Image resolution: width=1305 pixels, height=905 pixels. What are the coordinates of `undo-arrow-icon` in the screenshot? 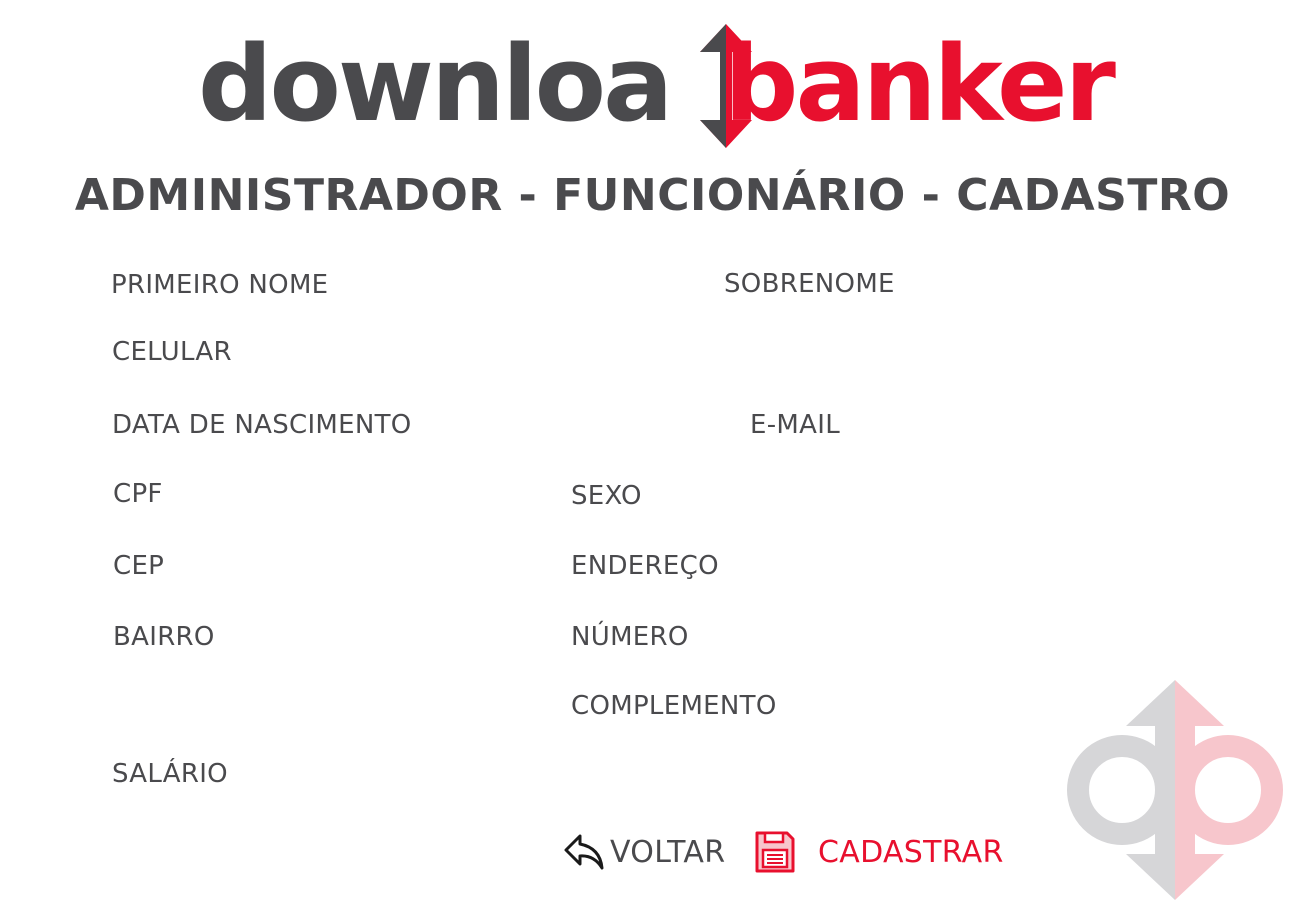 It's located at (584, 852).